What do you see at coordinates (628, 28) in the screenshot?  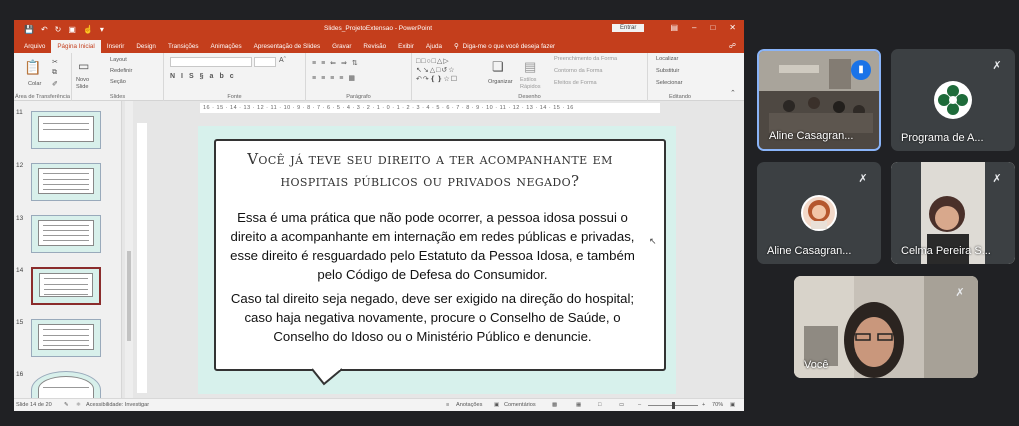 I see `sign-in-button: Entrar` at bounding box center [628, 28].